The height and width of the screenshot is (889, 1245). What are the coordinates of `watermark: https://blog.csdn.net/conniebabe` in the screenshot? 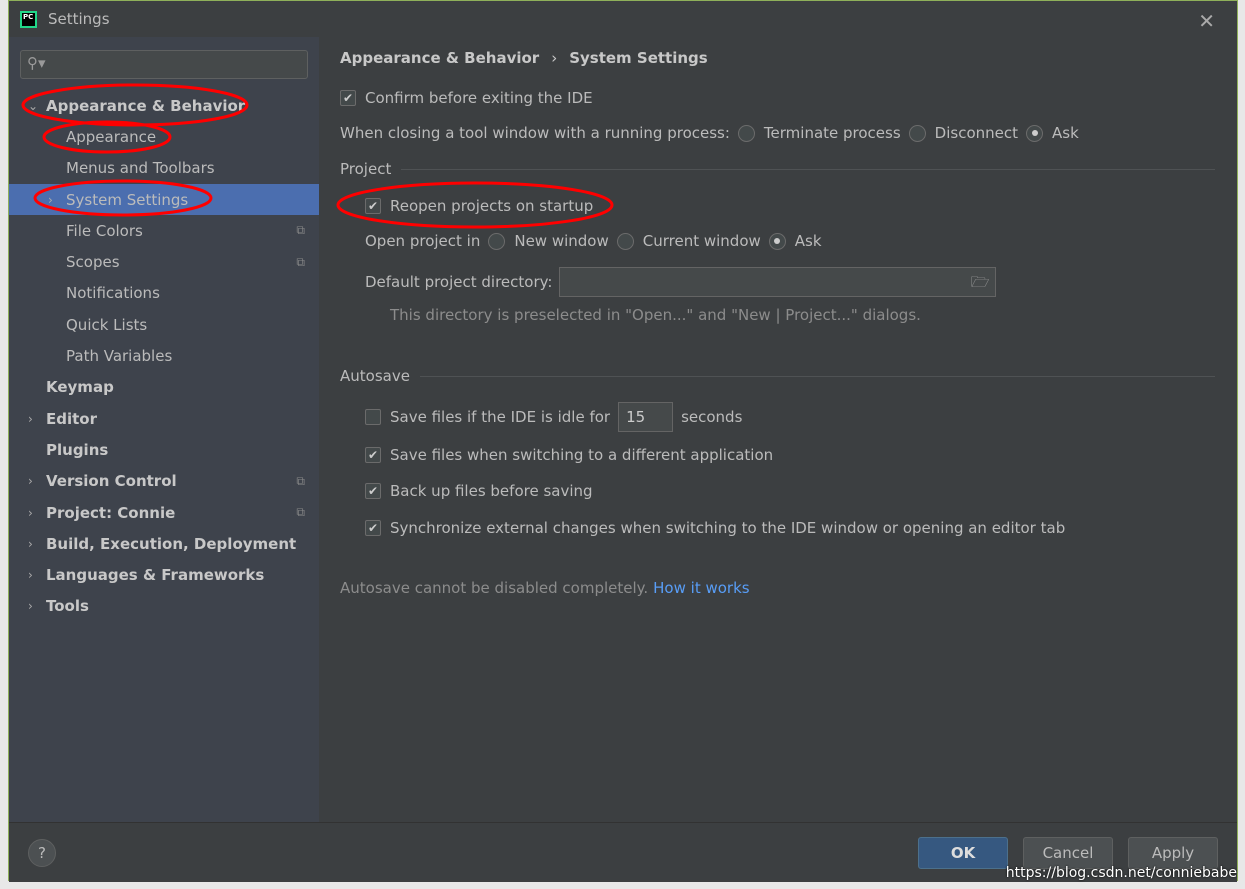 It's located at (1121, 873).